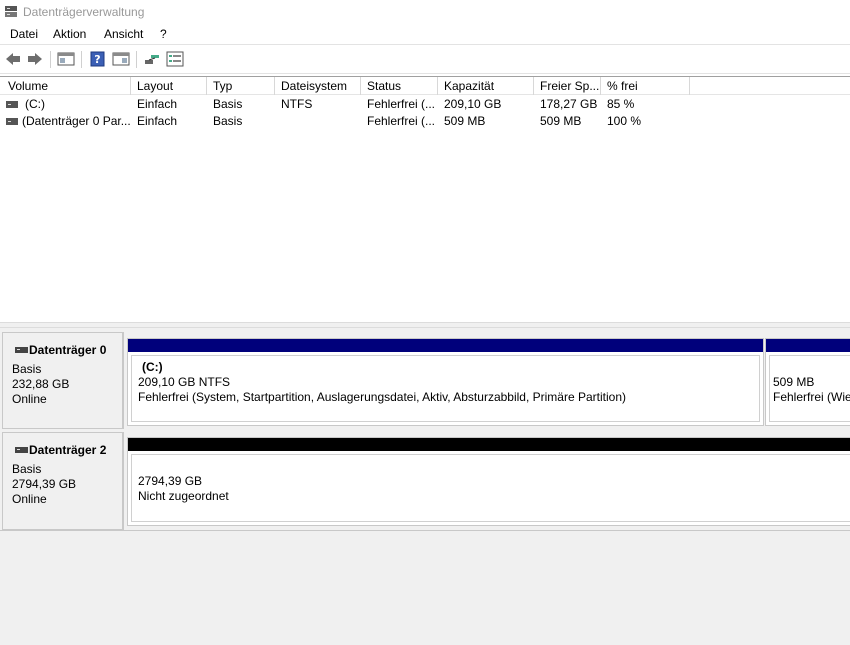  Describe the element at coordinates (425, 34) in the screenshot. I see `menu-bar: Datei Aktion Ansicht ?` at that location.